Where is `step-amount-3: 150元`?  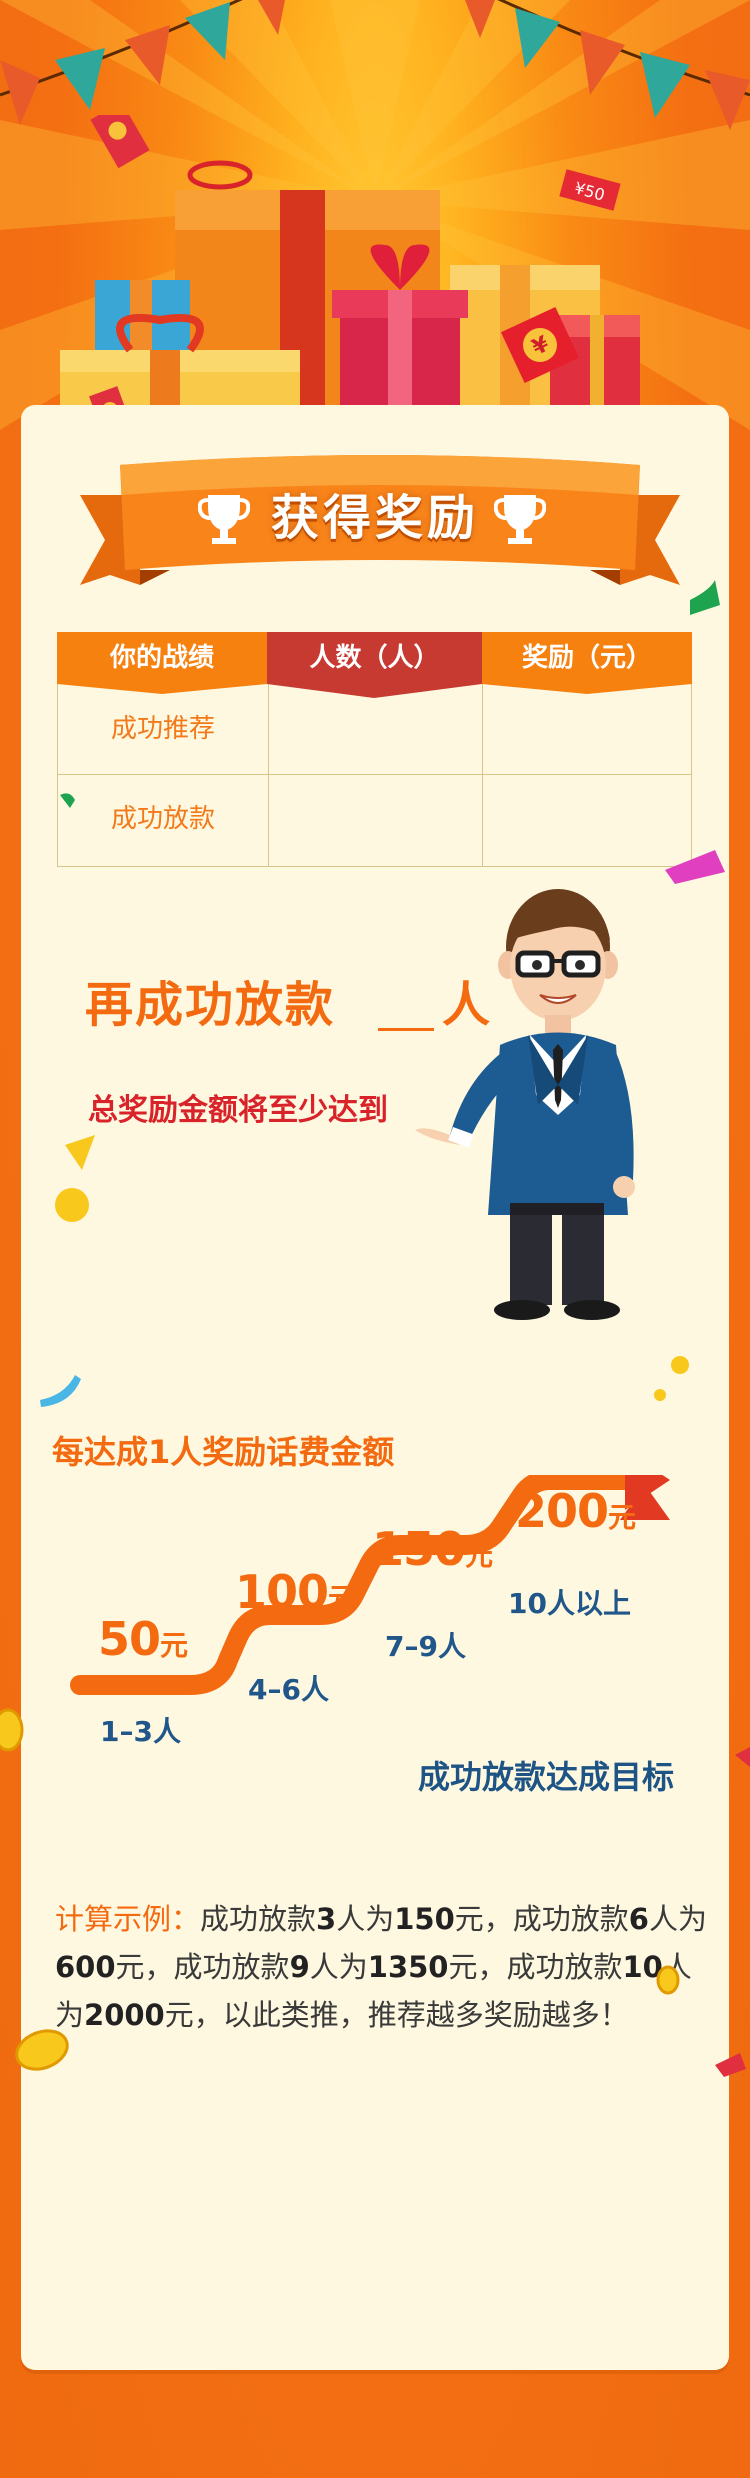 step-amount-3: 150元 is located at coordinates (432, 1549).